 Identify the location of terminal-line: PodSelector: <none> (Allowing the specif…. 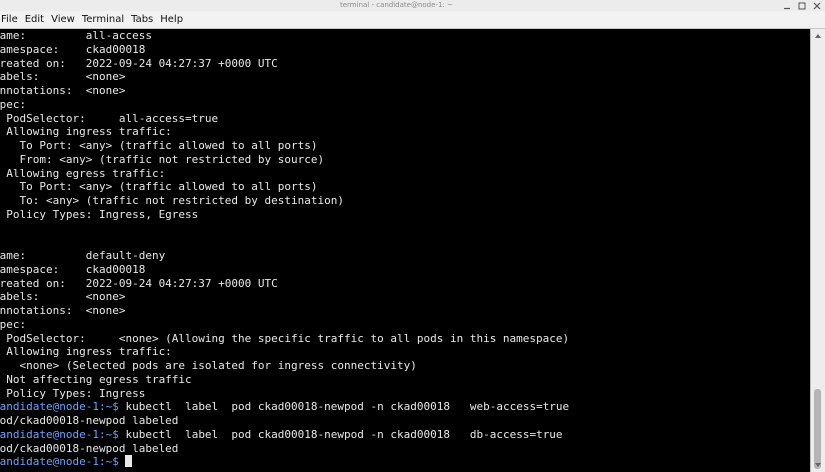
(405, 339).